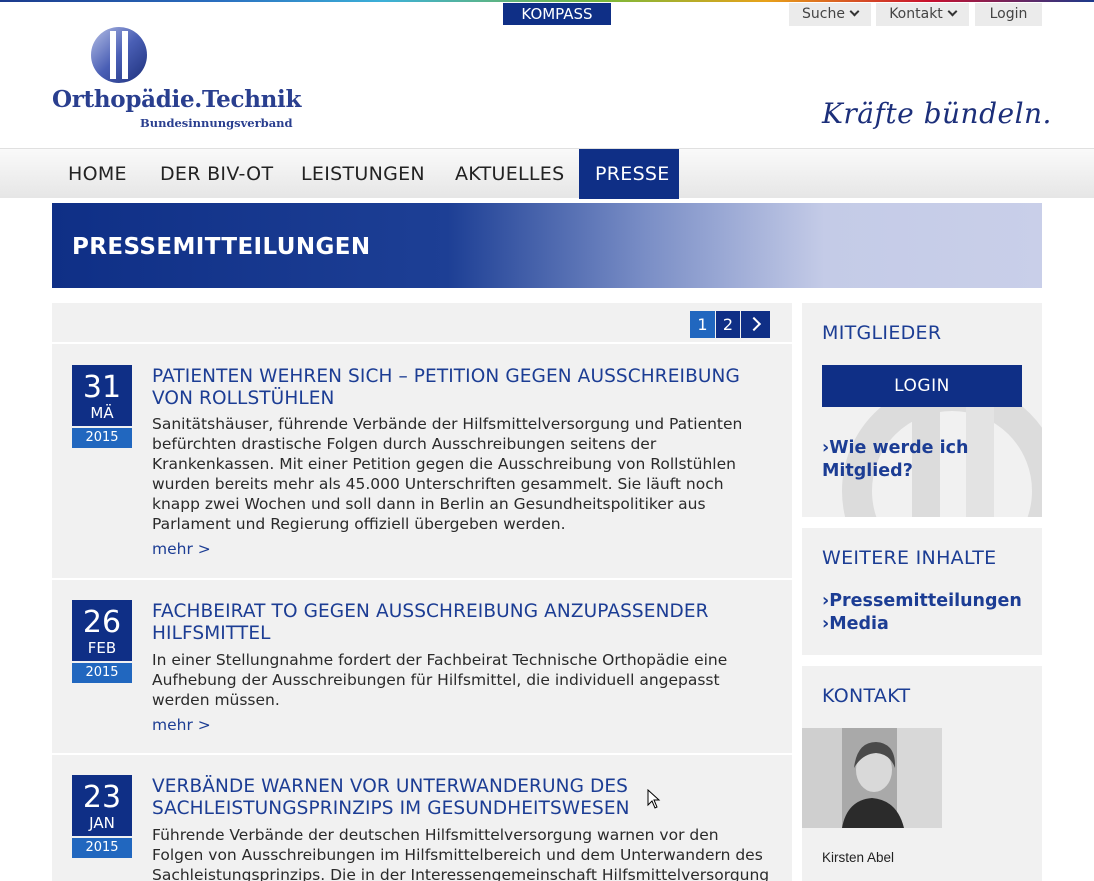 The width and height of the screenshot is (1094, 881). Describe the element at coordinates (557, 14) in the screenshot. I see `kompass-link: KOMPASS` at that location.